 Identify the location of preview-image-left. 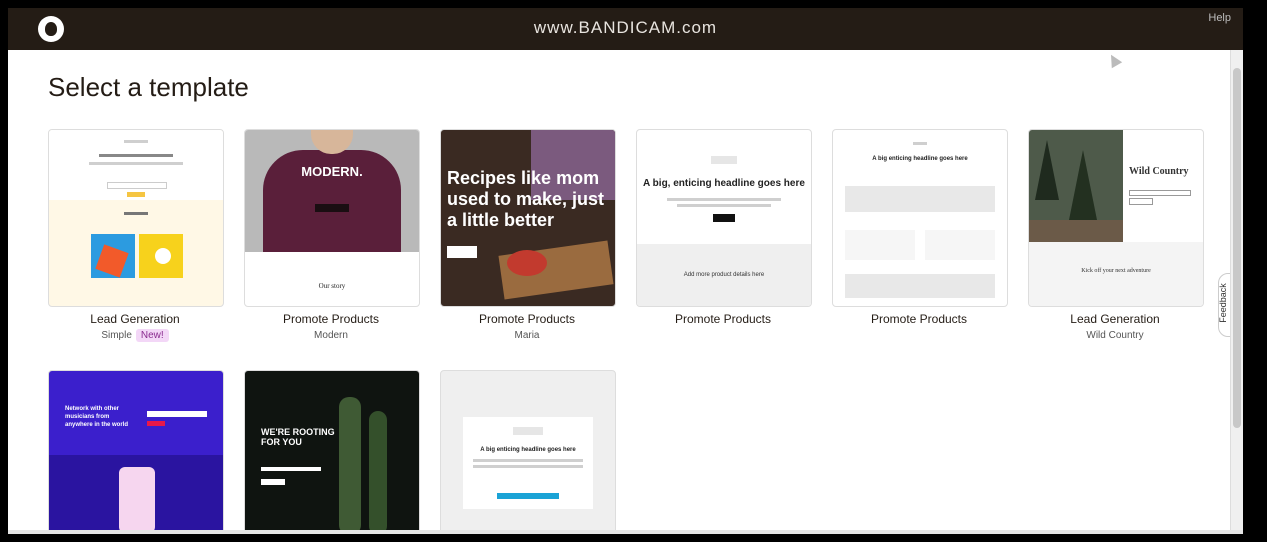
(113, 256).